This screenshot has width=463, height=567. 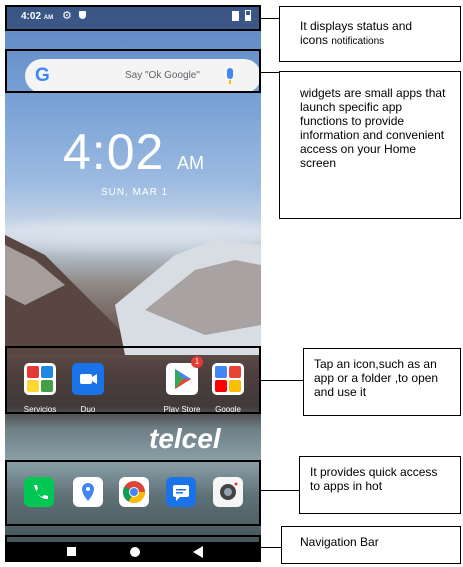 What do you see at coordinates (133, 547) in the screenshot?
I see `navbar-highlight` at bounding box center [133, 547].